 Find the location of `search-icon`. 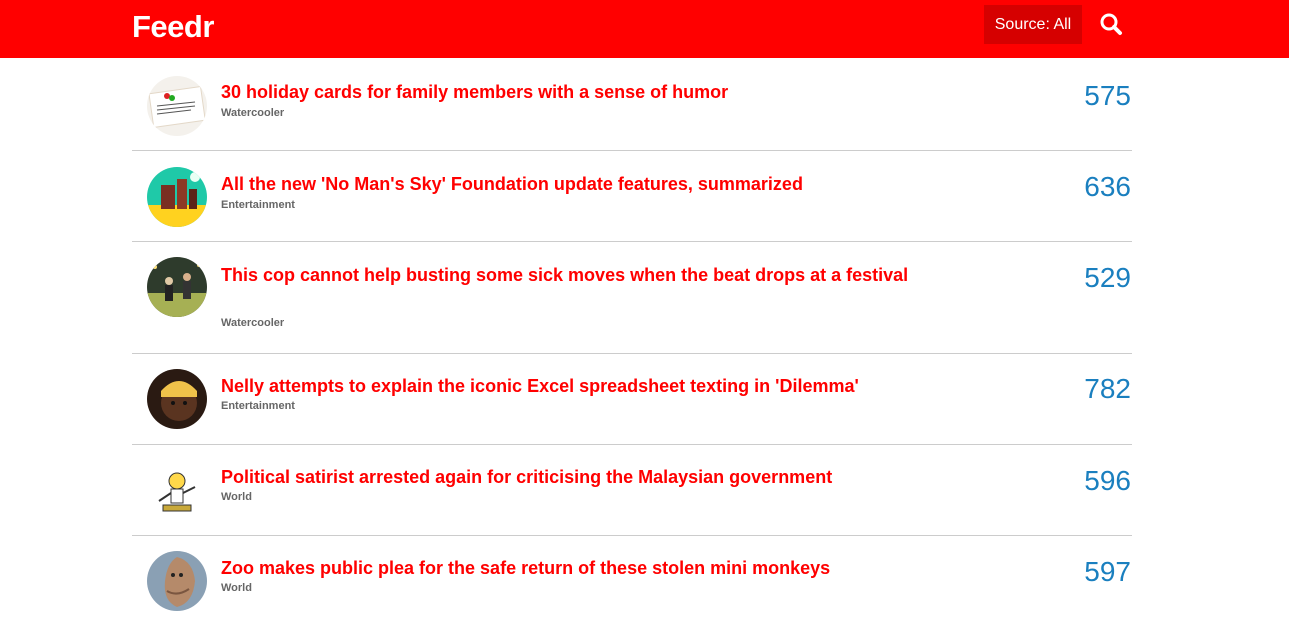

search-icon is located at coordinates (1112, 25).